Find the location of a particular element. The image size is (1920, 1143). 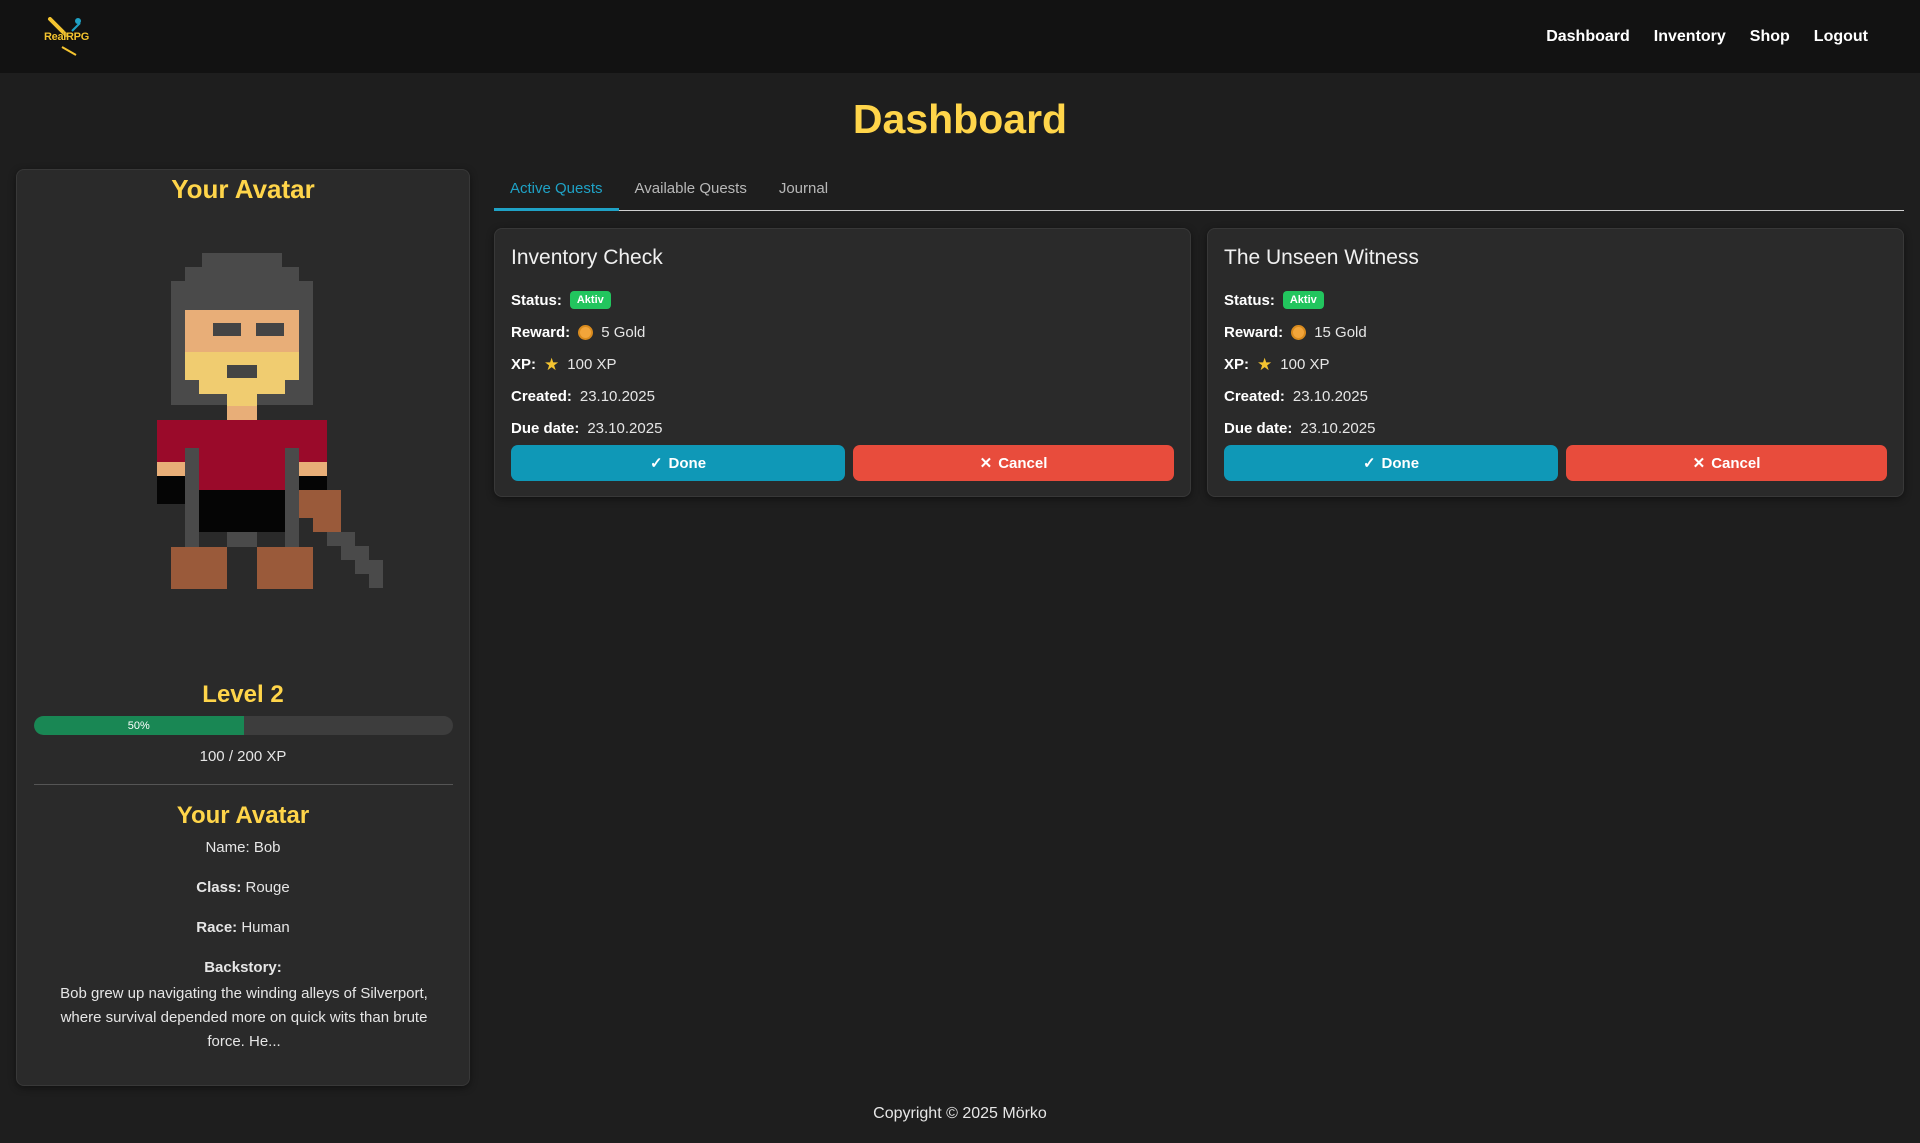

avatar-heading: Your Avatar is located at coordinates (243, 189).